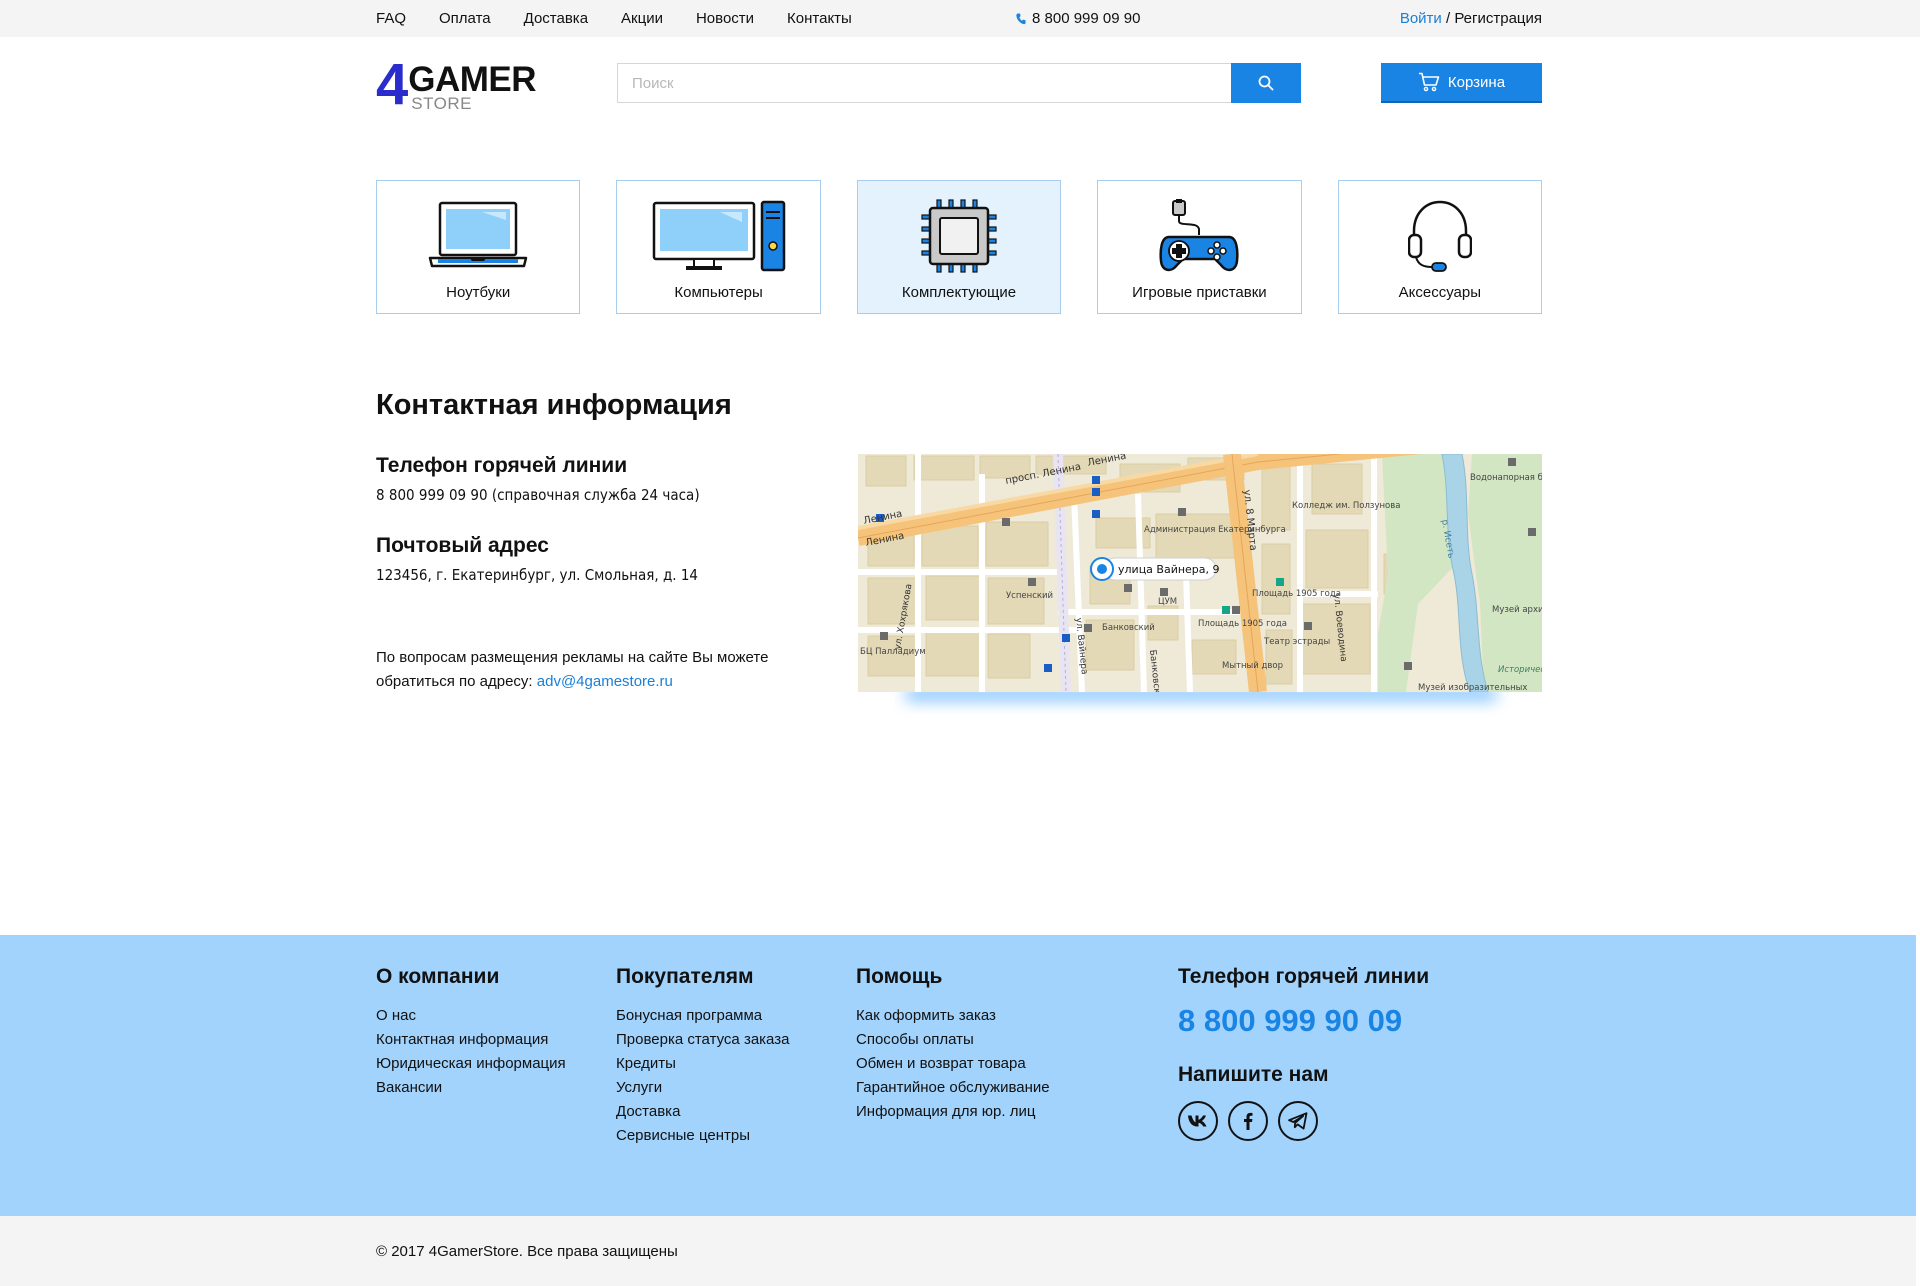 This screenshot has width=1920, height=1286. What do you see at coordinates (1472, 687) in the screenshot?
I see `svg-text: Музей изобразительных` at bounding box center [1472, 687].